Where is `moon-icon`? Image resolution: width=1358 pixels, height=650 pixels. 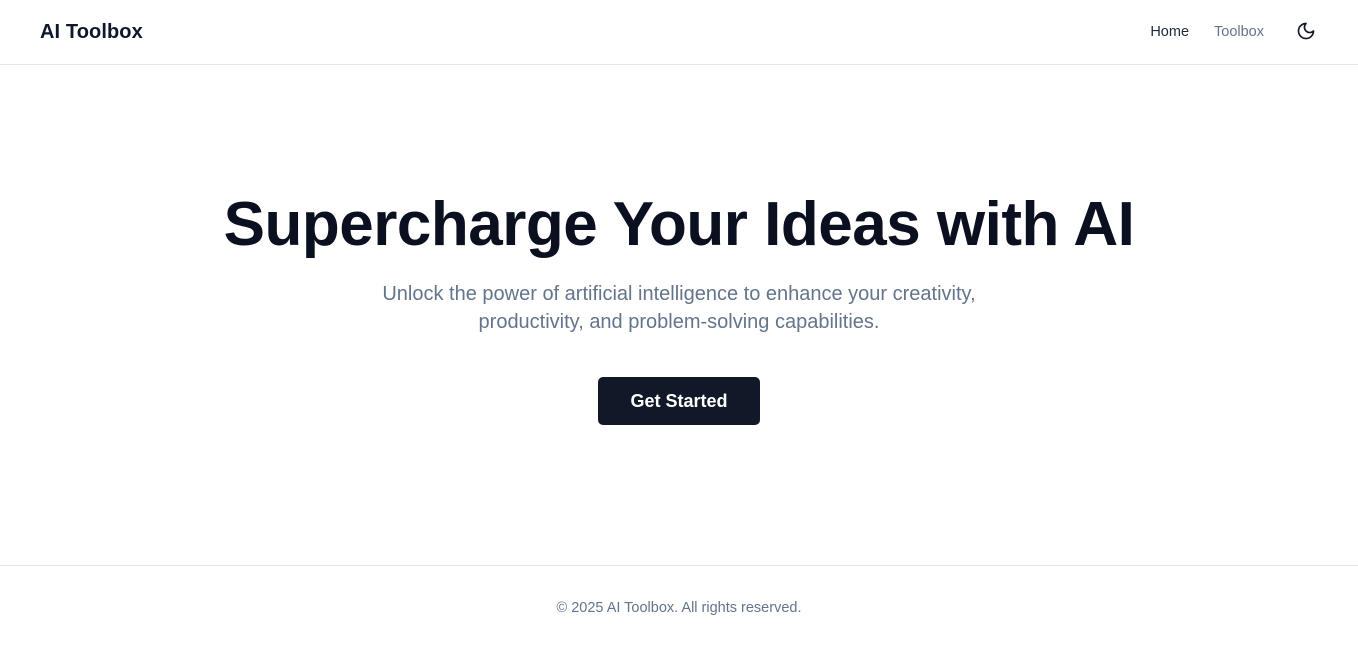 moon-icon is located at coordinates (1306, 32).